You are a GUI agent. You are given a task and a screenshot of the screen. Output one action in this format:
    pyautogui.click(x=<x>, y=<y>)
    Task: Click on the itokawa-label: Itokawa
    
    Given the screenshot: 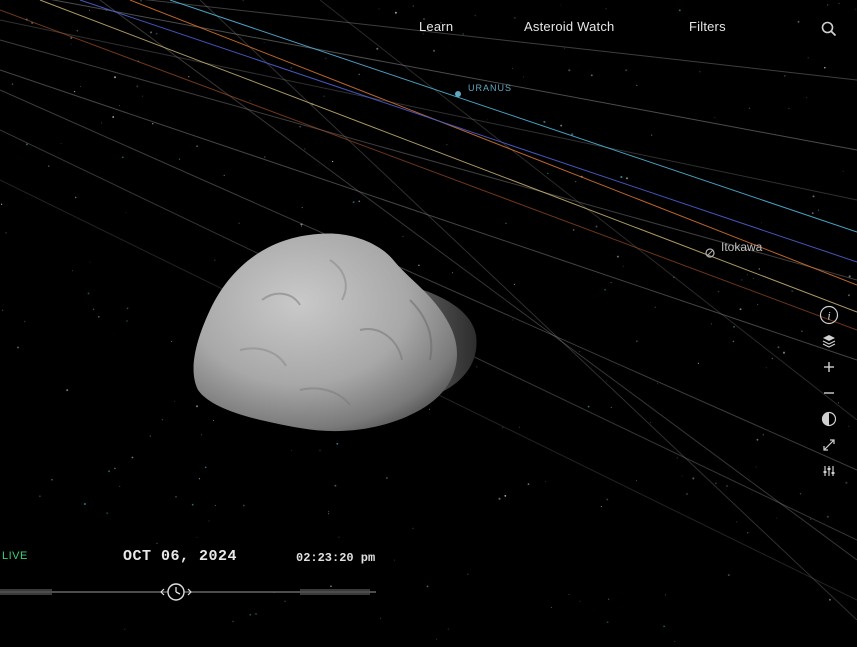 What is the action you would take?
    pyautogui.click(x=741, y=247)
    